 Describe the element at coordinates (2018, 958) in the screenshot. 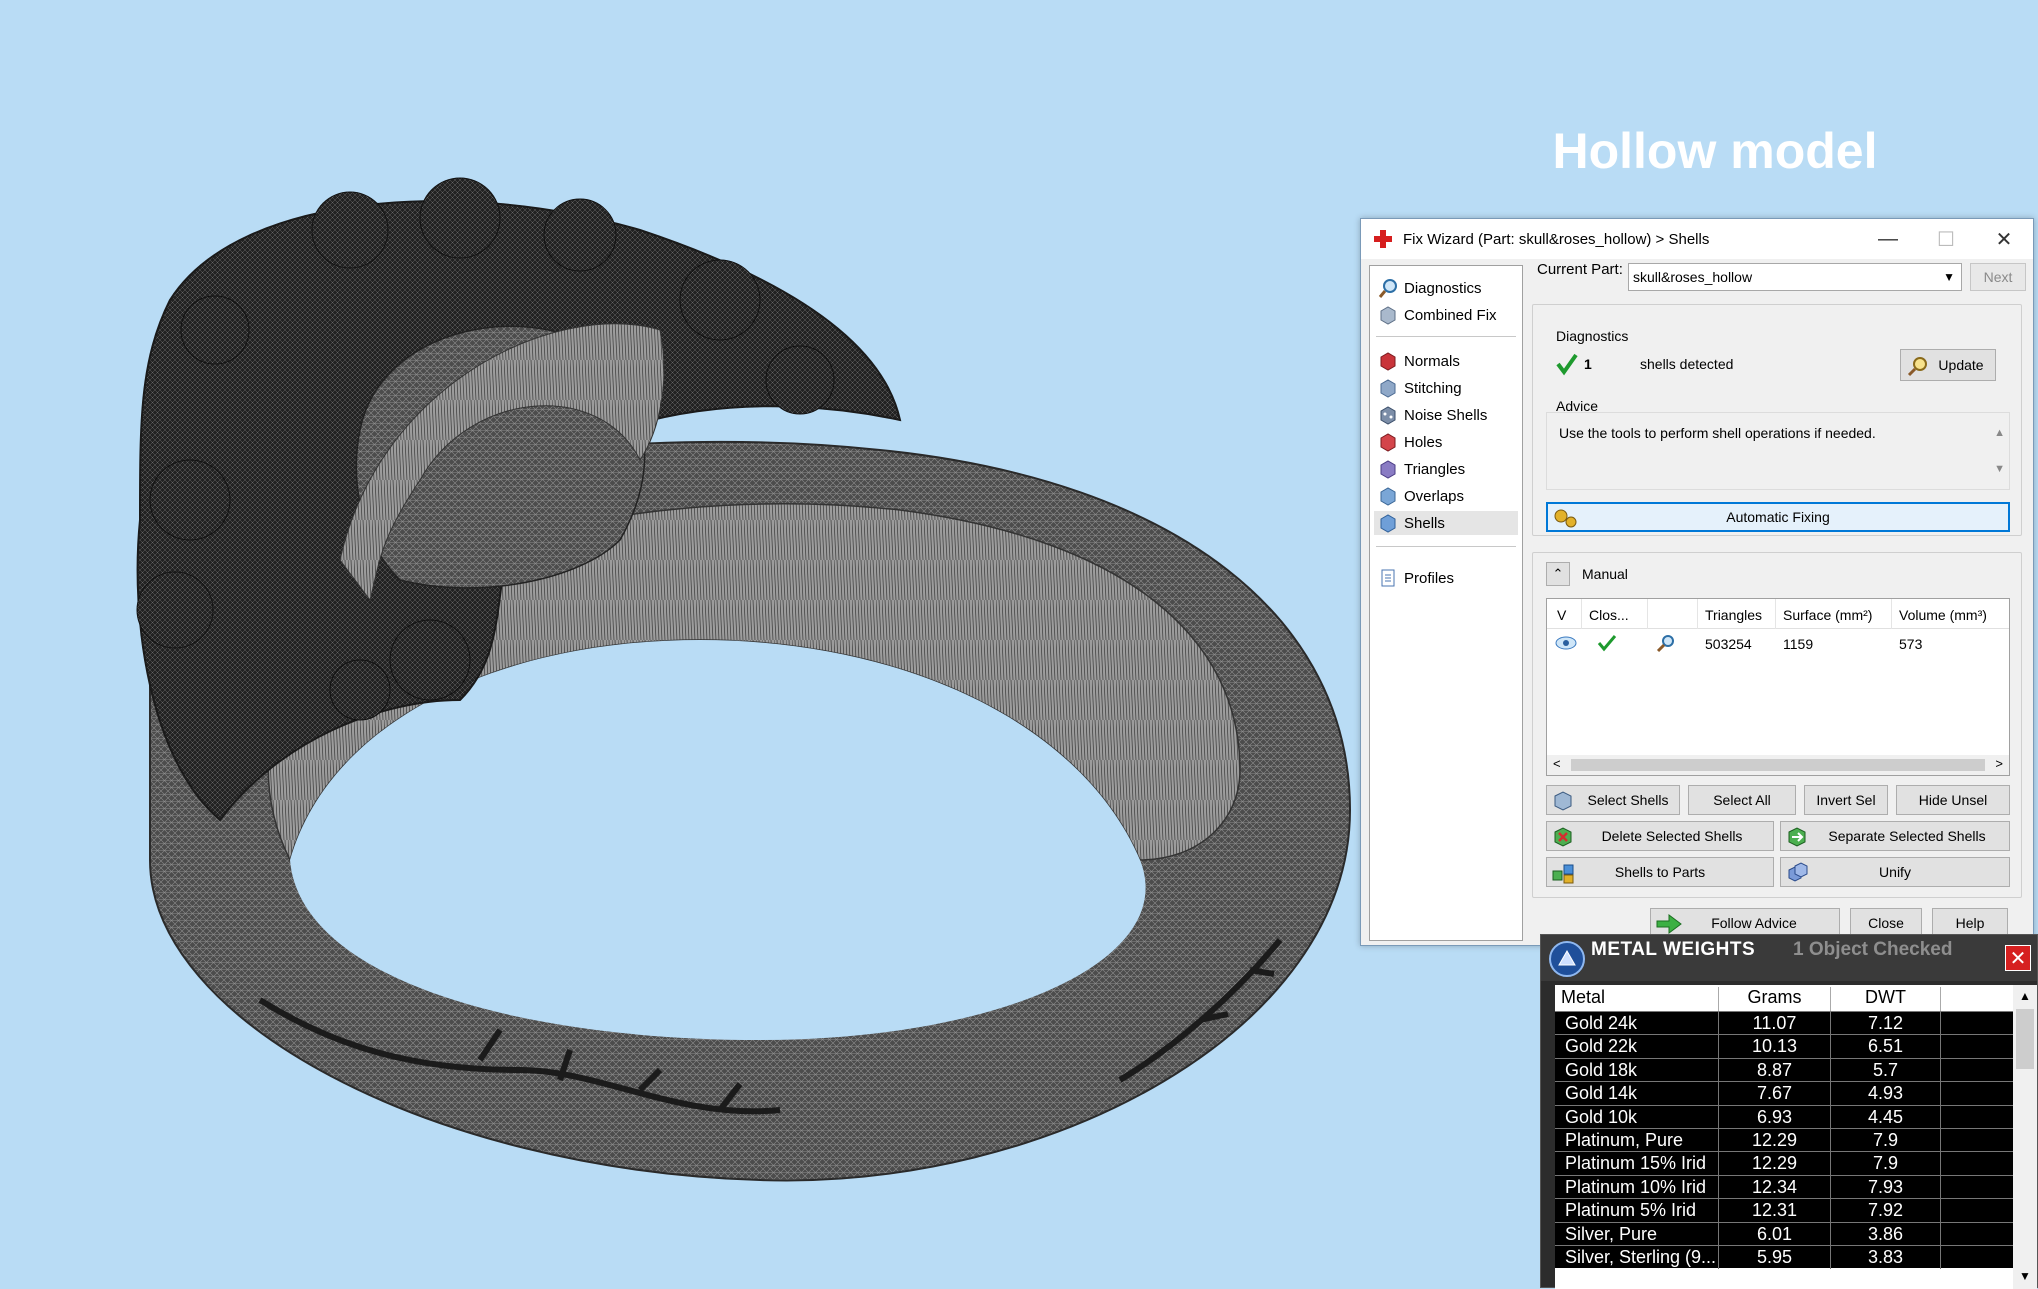

I see `close-panel-button: ✕` at that location.